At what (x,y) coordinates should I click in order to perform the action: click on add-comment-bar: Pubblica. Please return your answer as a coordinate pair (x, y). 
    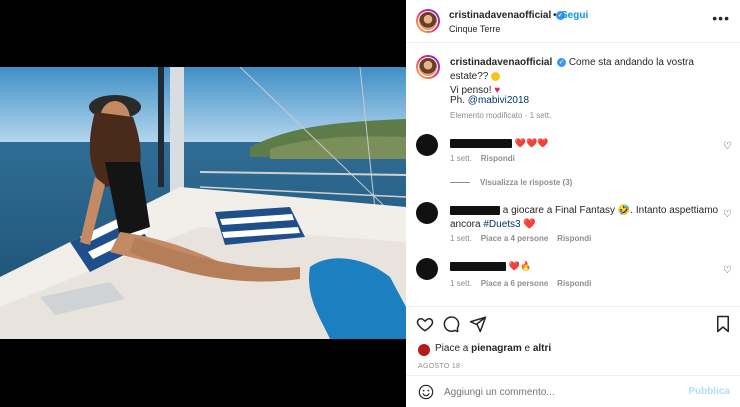
    Looking at the image, I should click on (573, 391).